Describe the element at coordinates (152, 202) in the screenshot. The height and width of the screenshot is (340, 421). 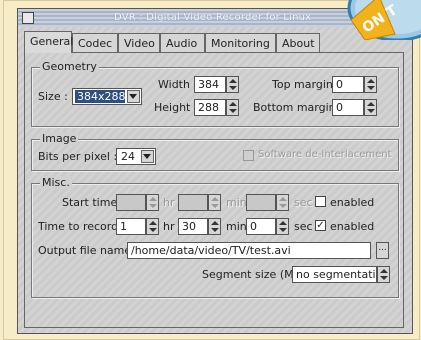
I see `start-hour-spinner` at that location.